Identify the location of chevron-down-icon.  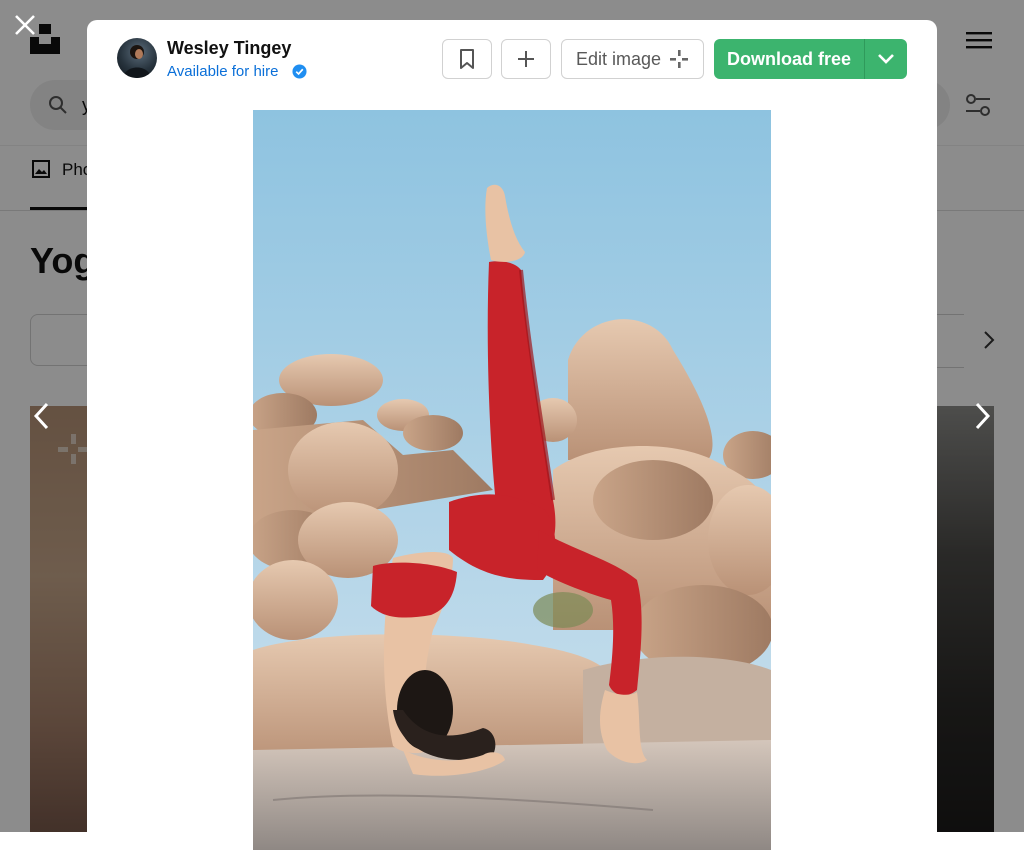
(886, 59).